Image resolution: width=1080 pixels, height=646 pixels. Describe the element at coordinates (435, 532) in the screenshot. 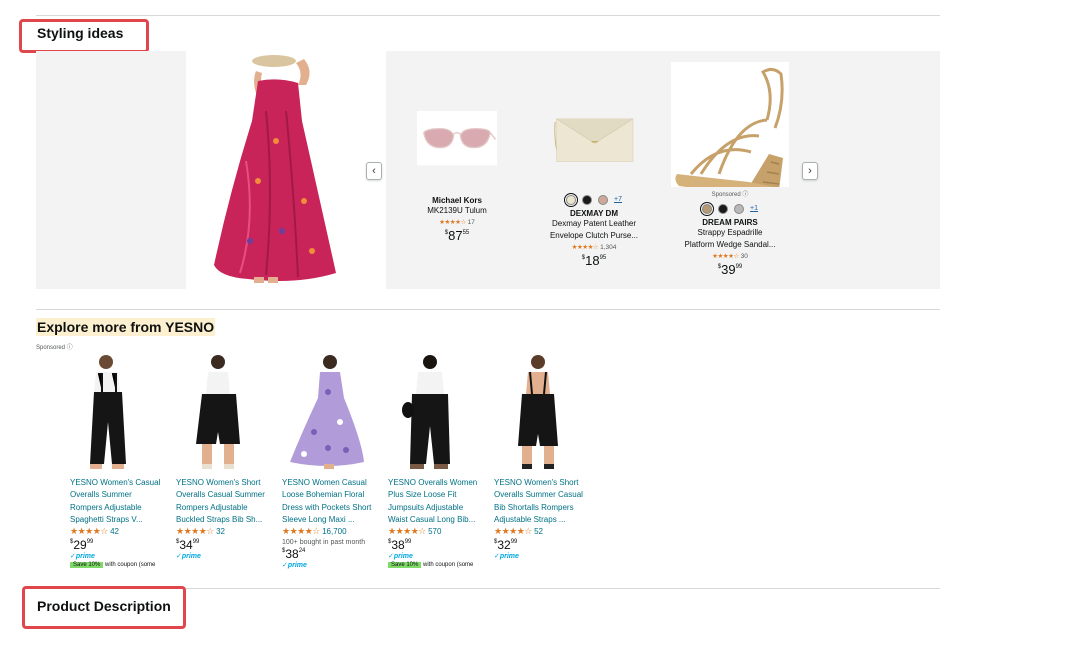

I see `rating-count: 570` at that location.